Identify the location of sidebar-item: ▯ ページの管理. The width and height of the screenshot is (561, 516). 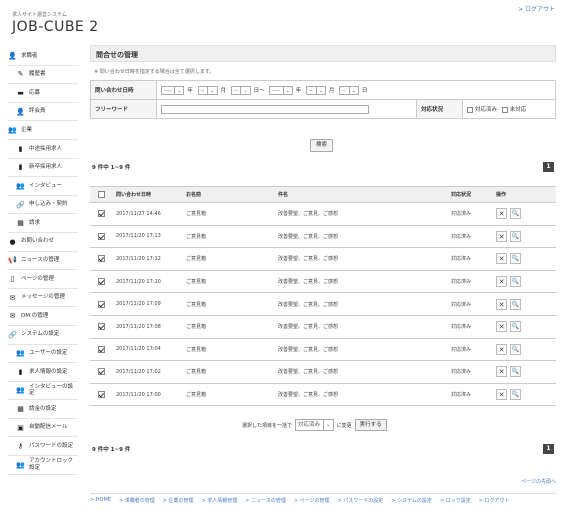
(43, 279).